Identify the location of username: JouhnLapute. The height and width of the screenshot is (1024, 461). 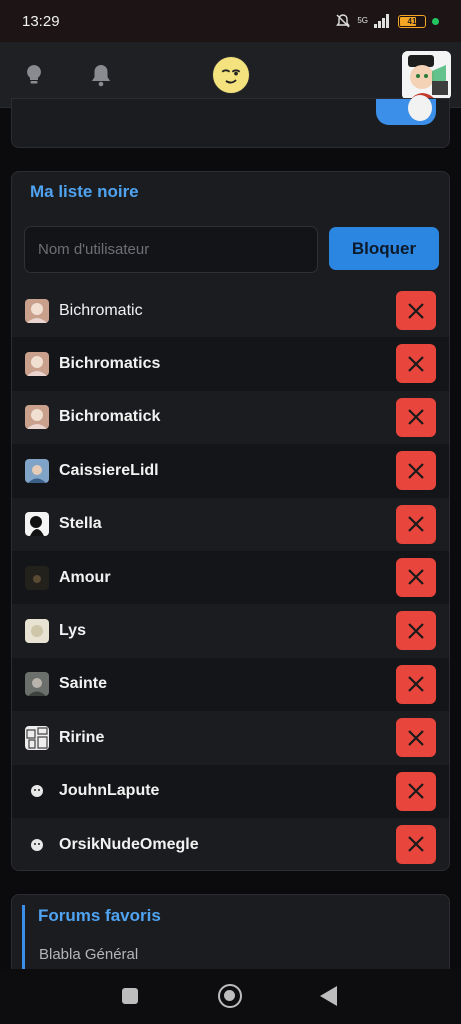
(109, 791).